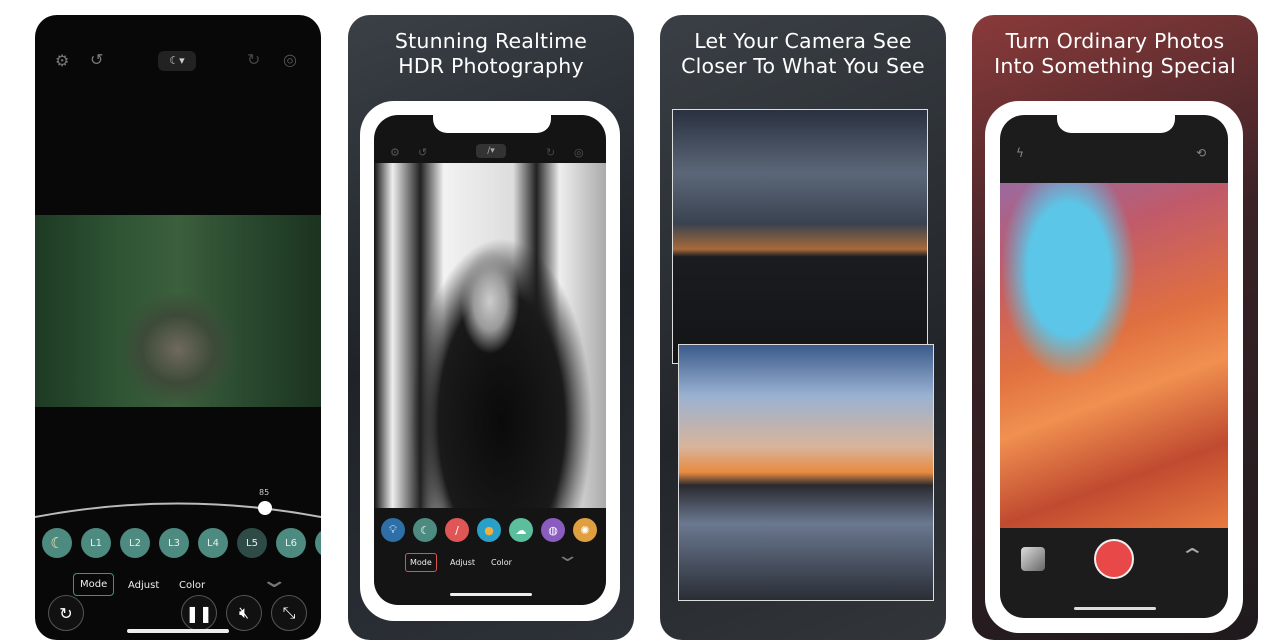 Image resolution: width=1277 pixels, height=640 pixels. What do you see at coordinates (1192, 555) in the screenshot?
I see `chevron-up-icon: ⌄` at bounding box center [1192, 555].